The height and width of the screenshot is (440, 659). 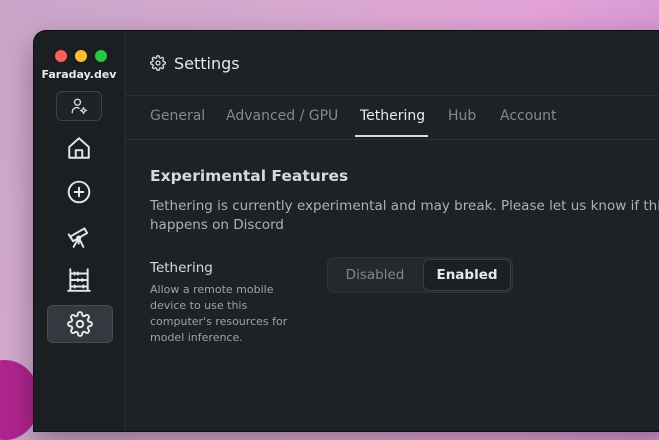 I want to click on sidebar-item-settings, so click(x=80, y=324).